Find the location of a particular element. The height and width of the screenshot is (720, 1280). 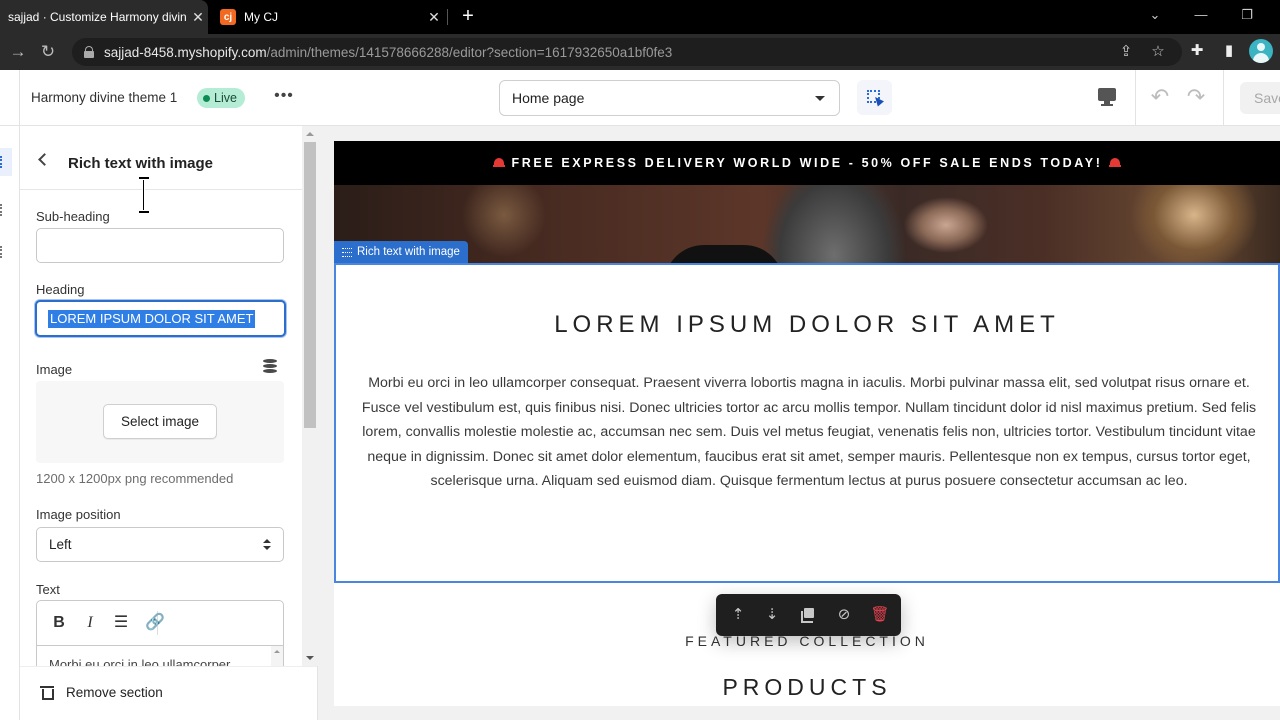

header-left-strip is located at coordinates (10, 98).